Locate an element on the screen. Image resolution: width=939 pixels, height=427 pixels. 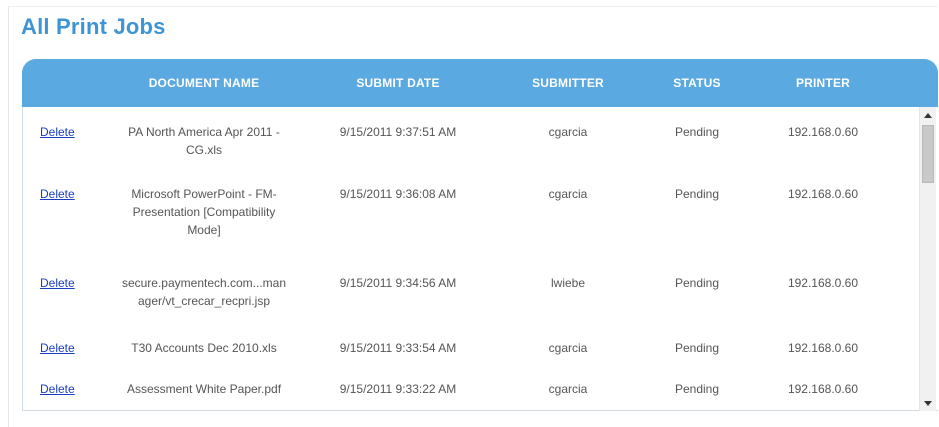
column-header-printer: PRINTER is located at coordinates (823, 83).